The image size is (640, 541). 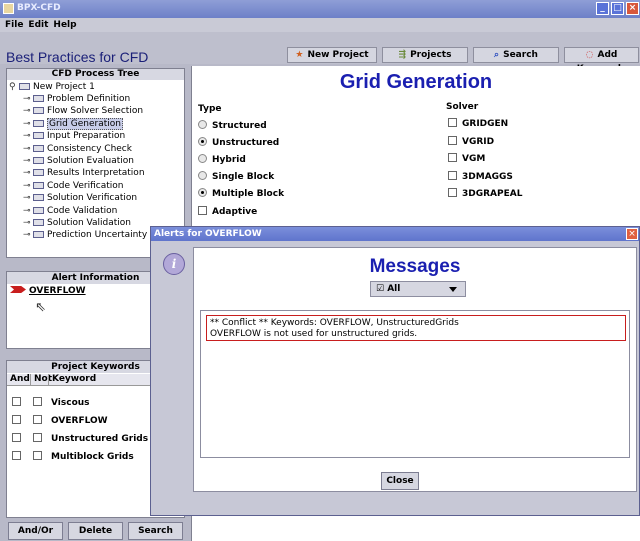 I want to click on type-label-text: Hybrid, so click(x=229, y=160).